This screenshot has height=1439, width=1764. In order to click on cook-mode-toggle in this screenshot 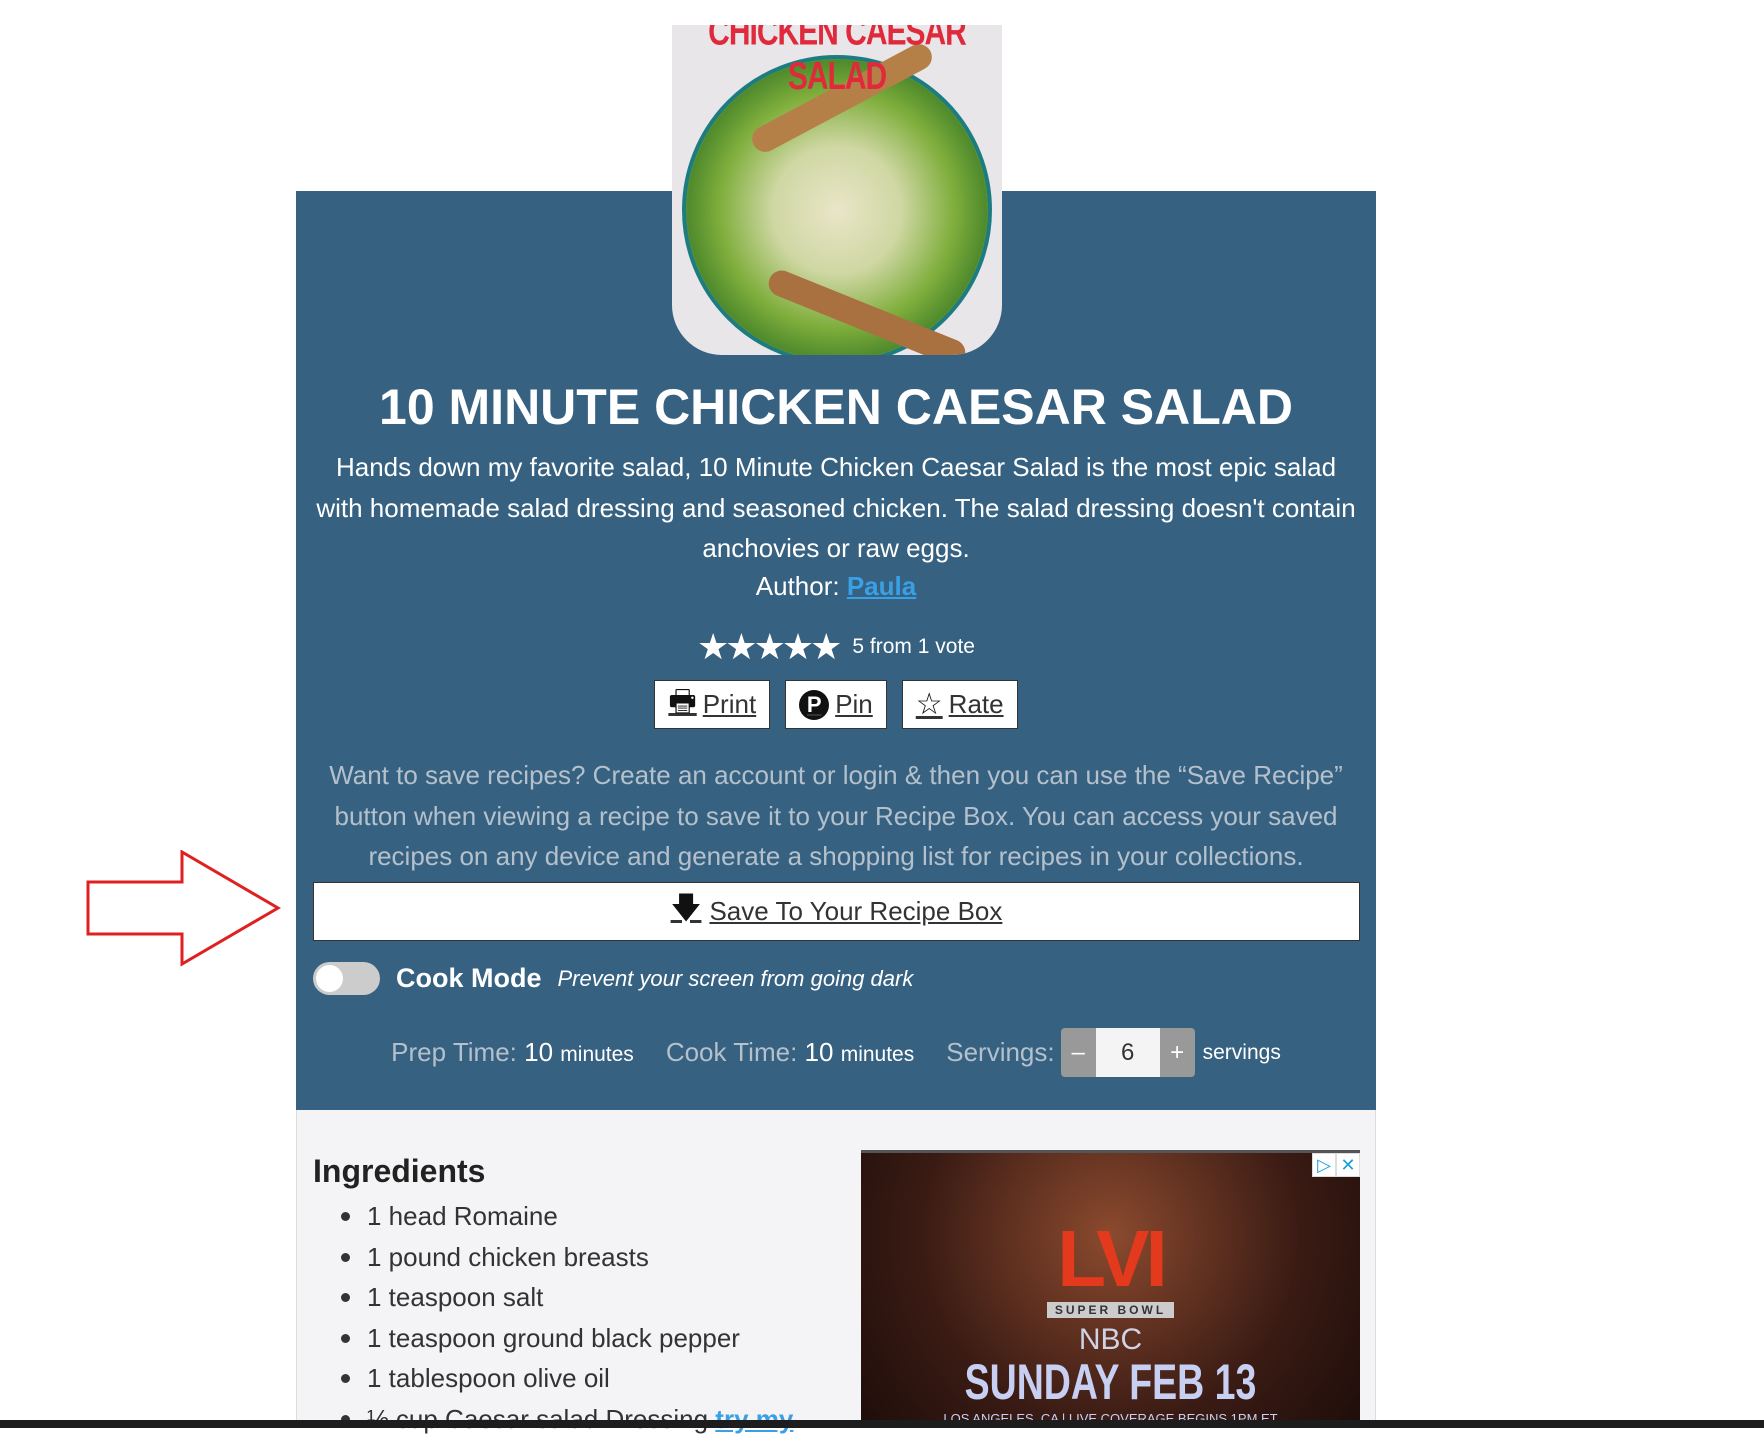, I will do `click(346, 978)`.